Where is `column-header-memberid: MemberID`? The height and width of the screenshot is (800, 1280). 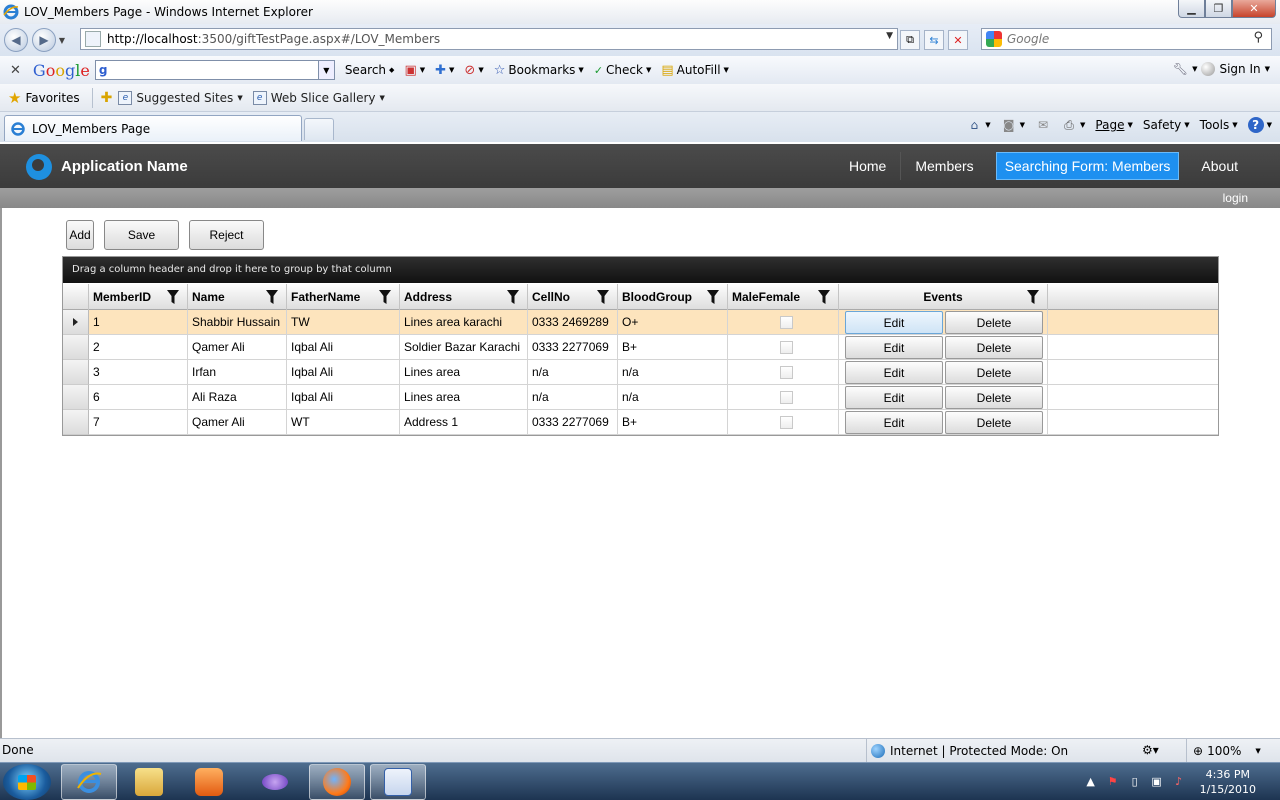 column-header-memberid: MemberID is located at coordinates (138, 297).